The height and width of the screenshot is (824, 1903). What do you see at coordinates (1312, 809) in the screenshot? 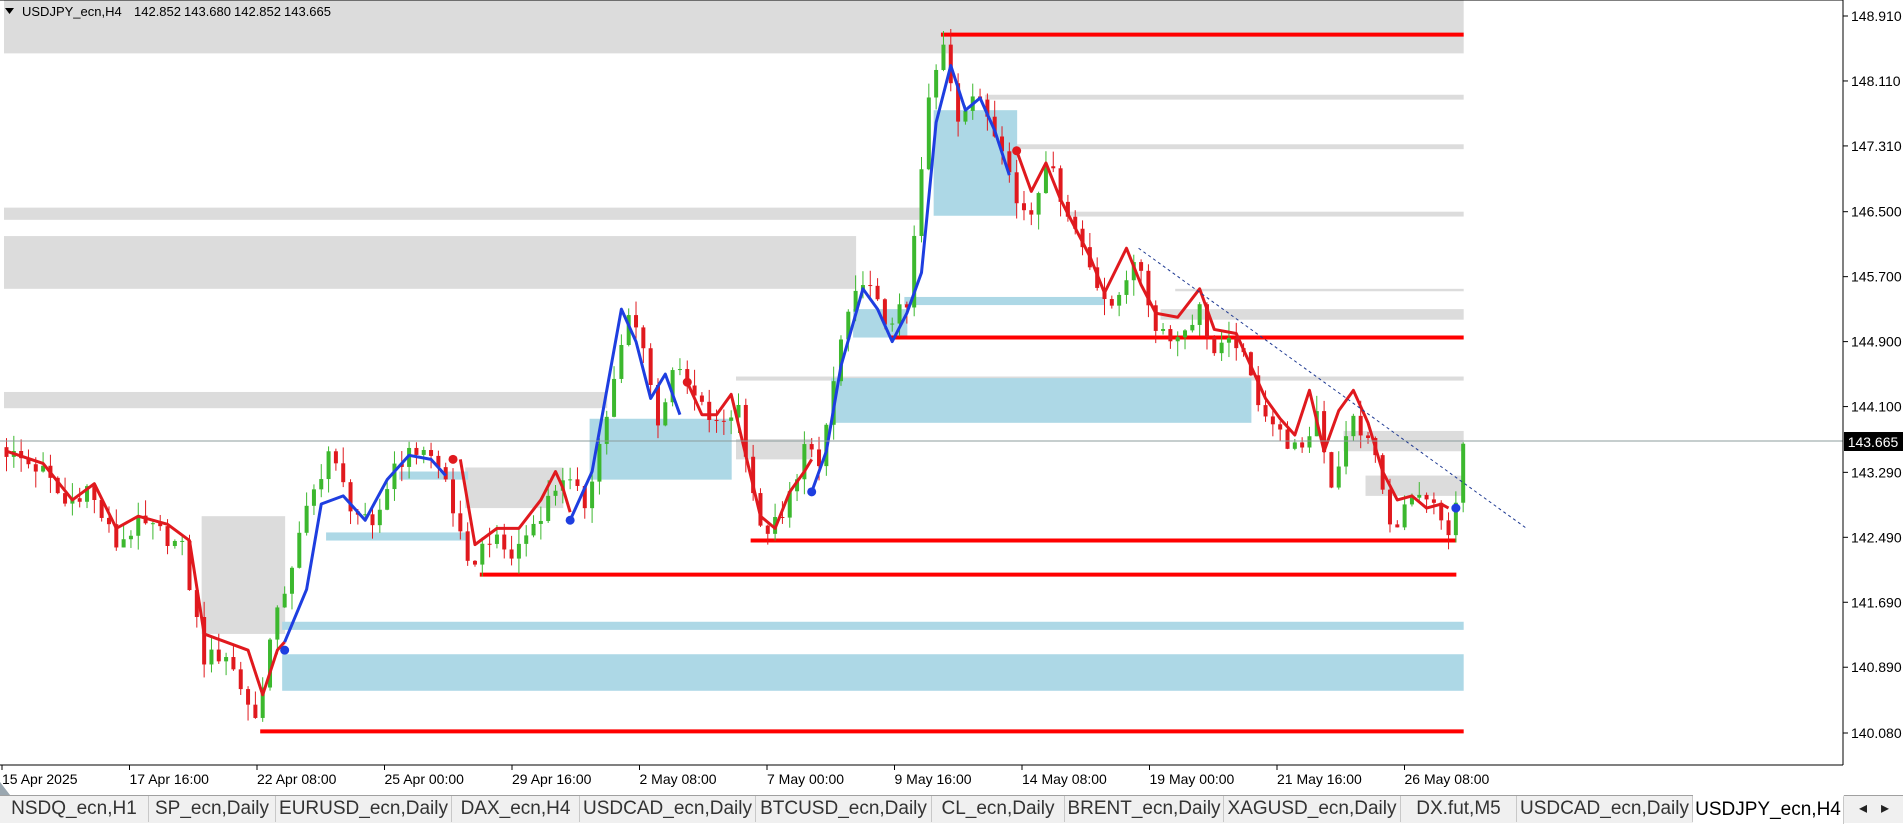
I see `tab-xagusd-ecn-daily: XAGUSD_ecn,Daily` at bounding box center [1312, 809].